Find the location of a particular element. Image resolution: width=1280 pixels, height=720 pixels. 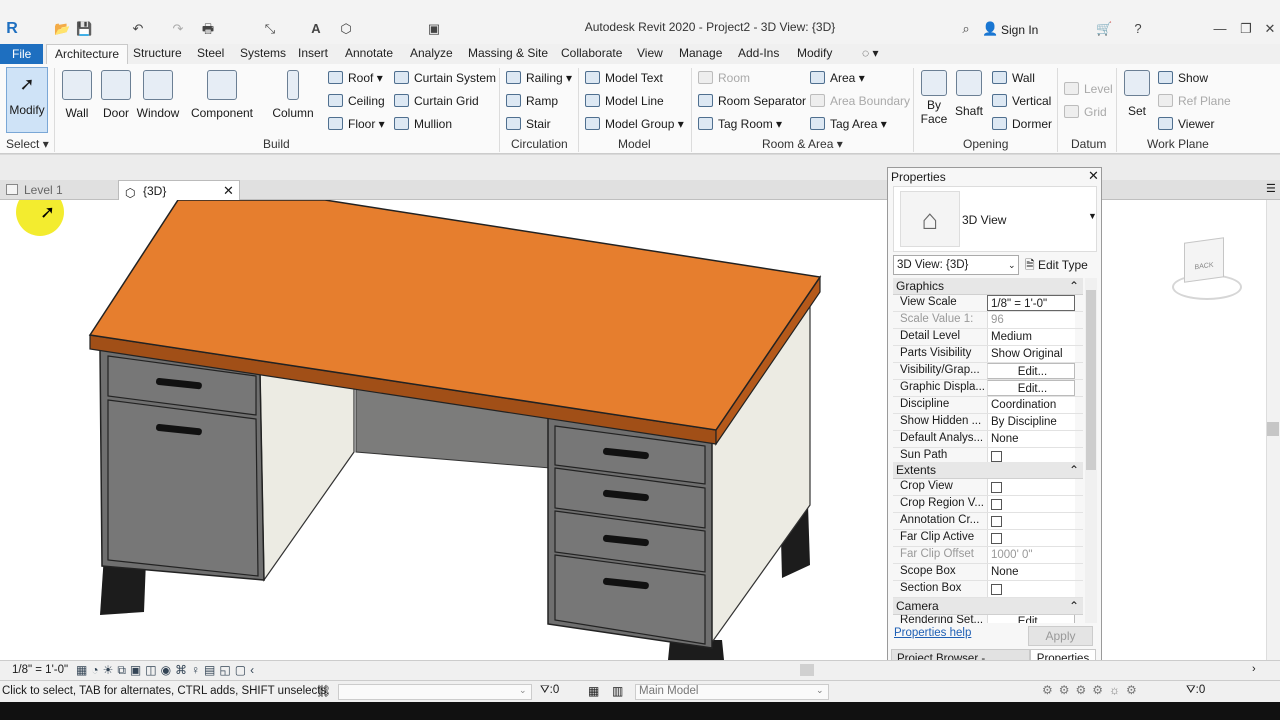

area-button: Area ▾ is located at coordinates (837, 78).